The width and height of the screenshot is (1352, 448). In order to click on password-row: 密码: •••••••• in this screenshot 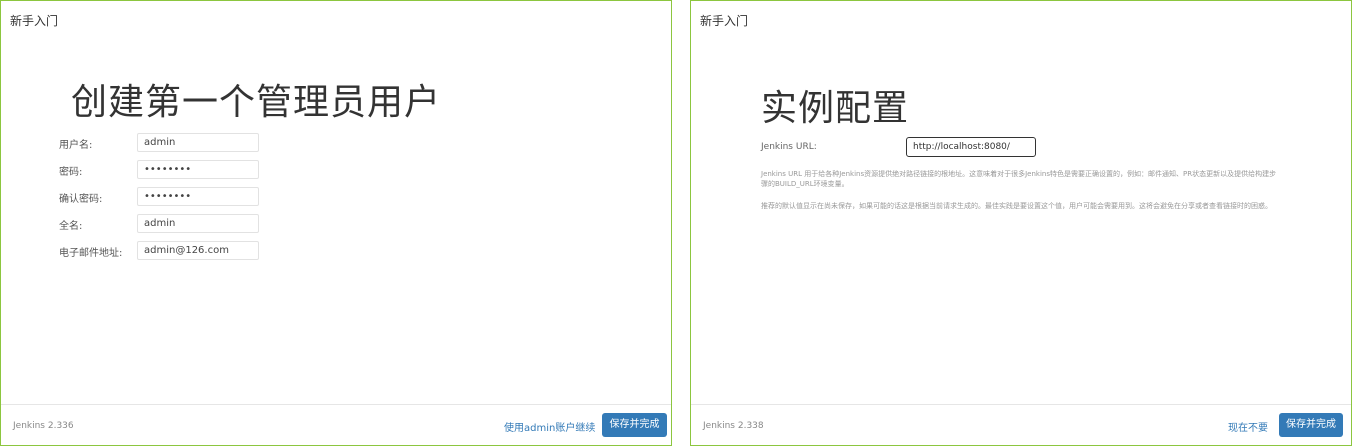, I will do `click(189, 170)`.